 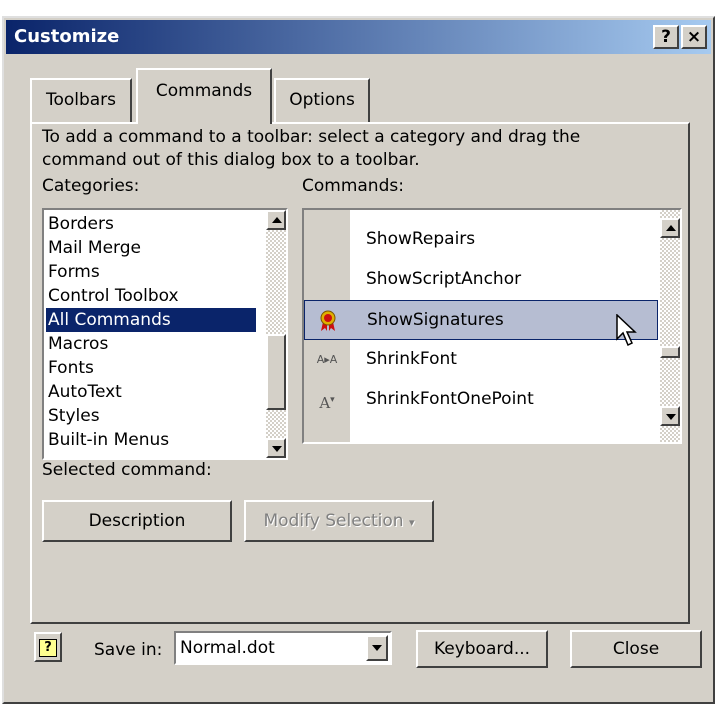 I want to click on category-item-autotext: AutoText, so click(x=151, y=392).